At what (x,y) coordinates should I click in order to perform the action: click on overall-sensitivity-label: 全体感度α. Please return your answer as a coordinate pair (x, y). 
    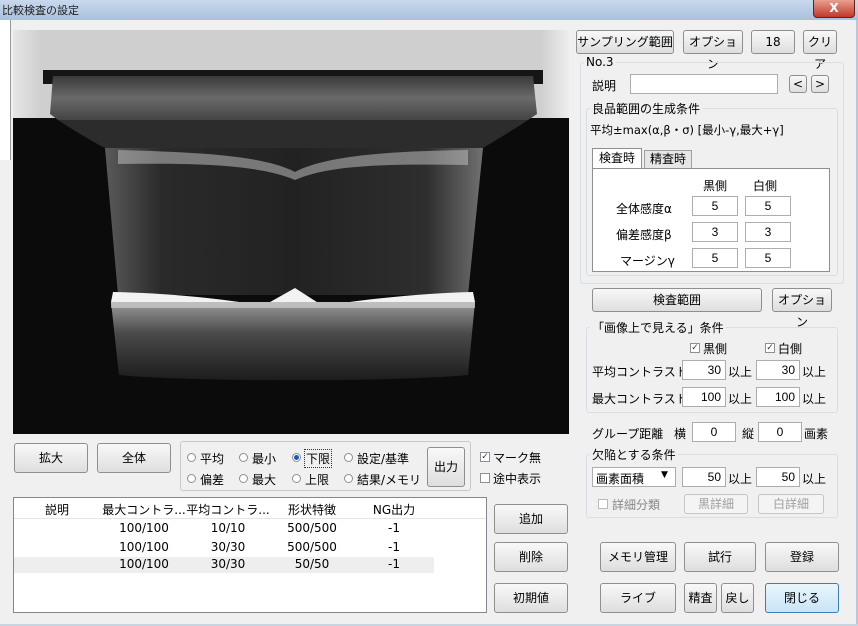
    Looking at the image, I should click on (644, 209).